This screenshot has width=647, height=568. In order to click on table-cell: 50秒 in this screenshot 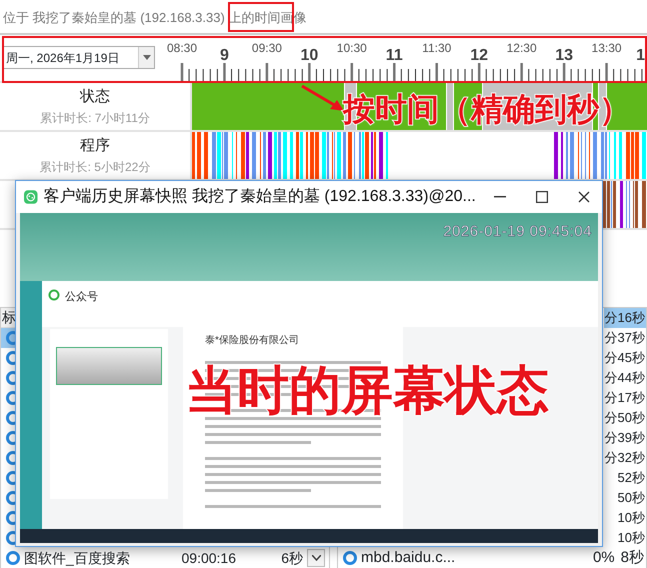, I will do `click(631, 498)`.